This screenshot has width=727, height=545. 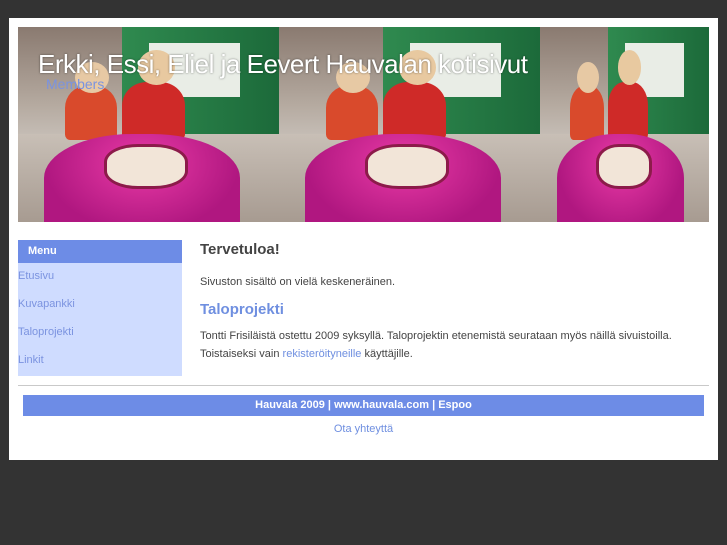 I want to click on project-heading: Taloprojekti, so click(x=242, y=309).